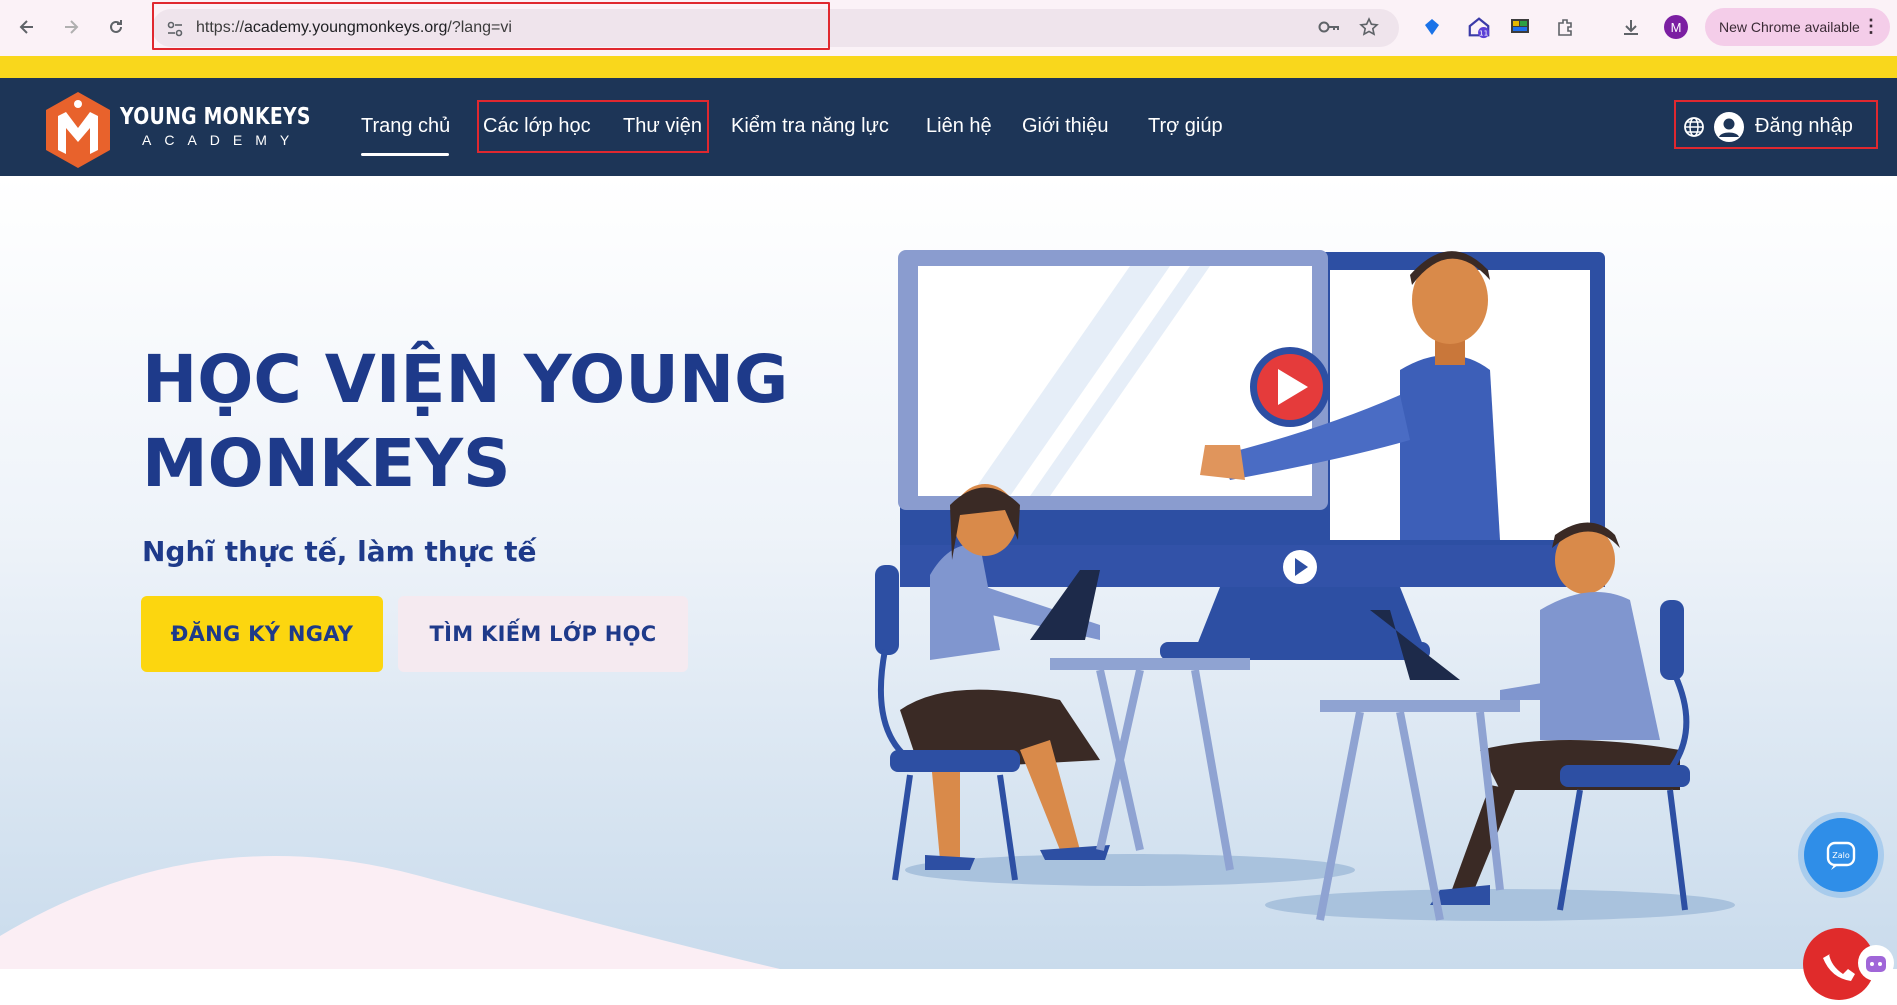  Describe the element at coordinates (593, 126) in the screenshot. I see `nav-highlight-box` at that location.